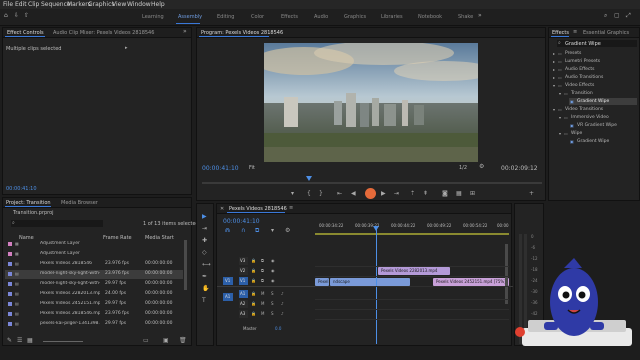 This screenshot has width=640, height=360. I want to click on icon-view-icon: ☰, so click(19, 341).